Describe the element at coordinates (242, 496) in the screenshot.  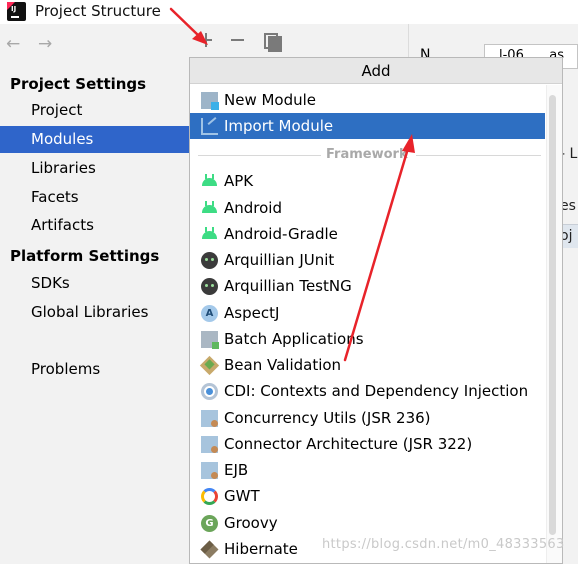
I see `popup-item-label: GWT` at that location.